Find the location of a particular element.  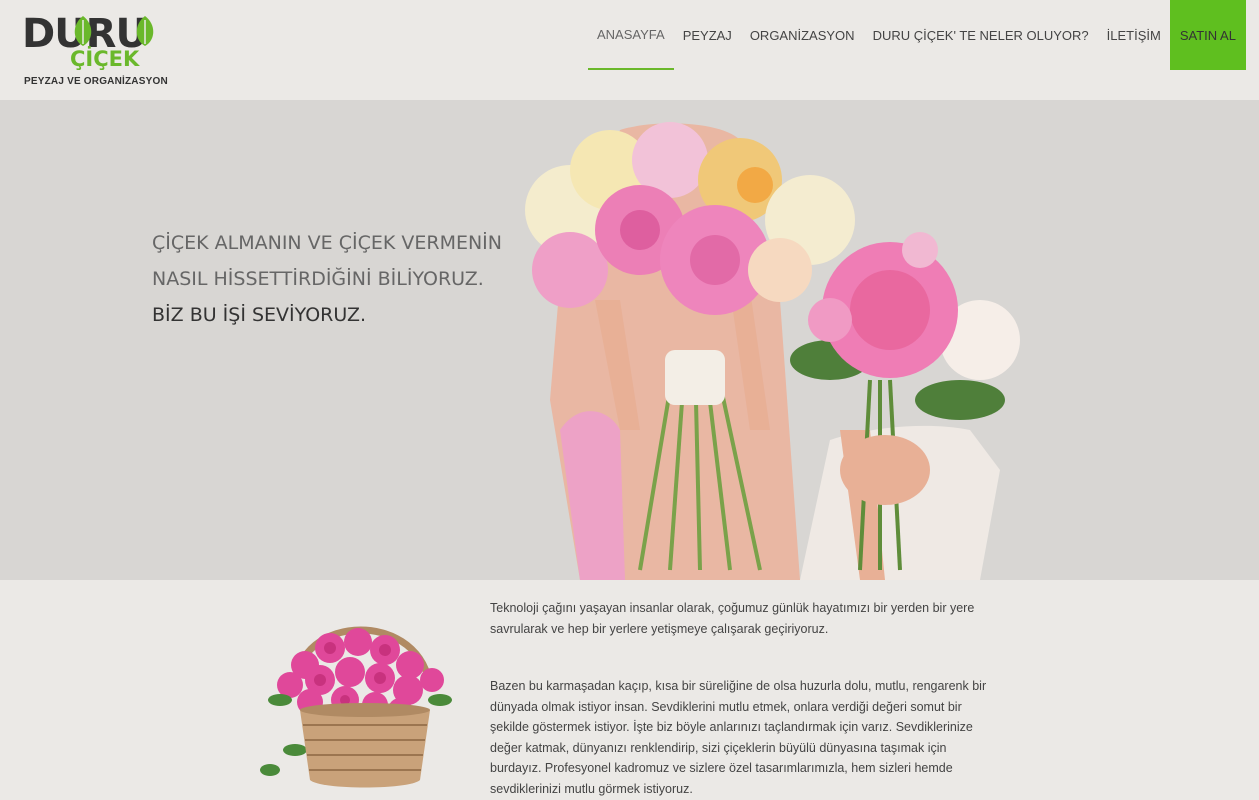

hero-line-3: BİZ BU İŞİ SEVİYORUZ. is located at coordinates (259, 315).